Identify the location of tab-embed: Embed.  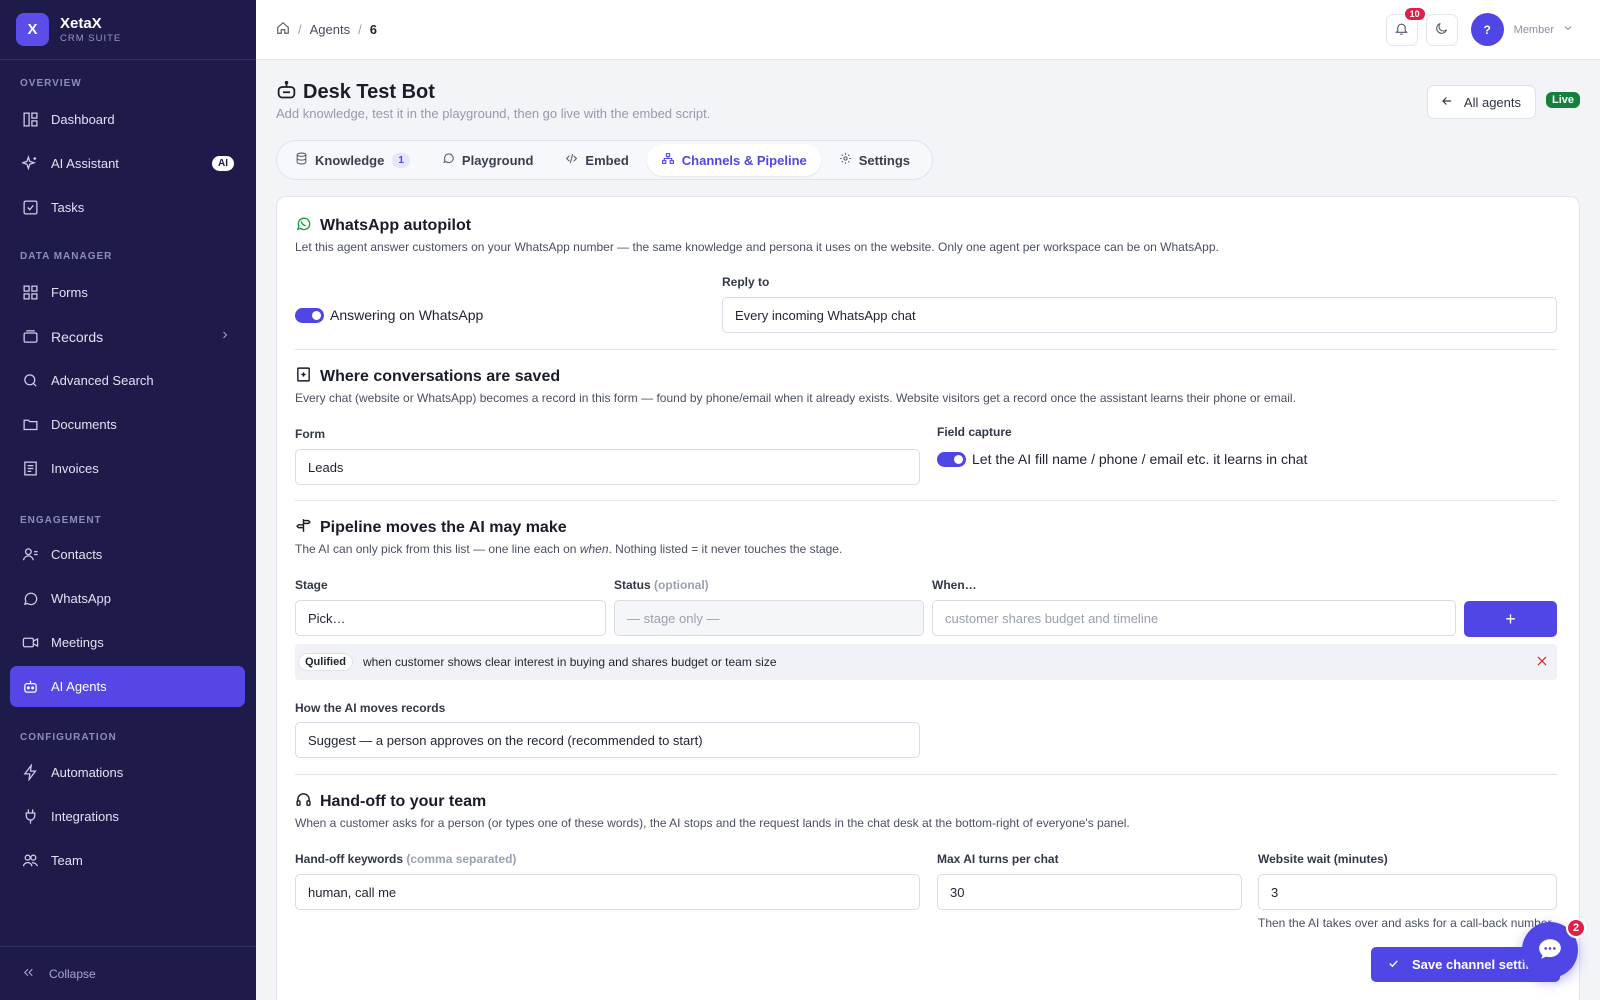
(596, 160).